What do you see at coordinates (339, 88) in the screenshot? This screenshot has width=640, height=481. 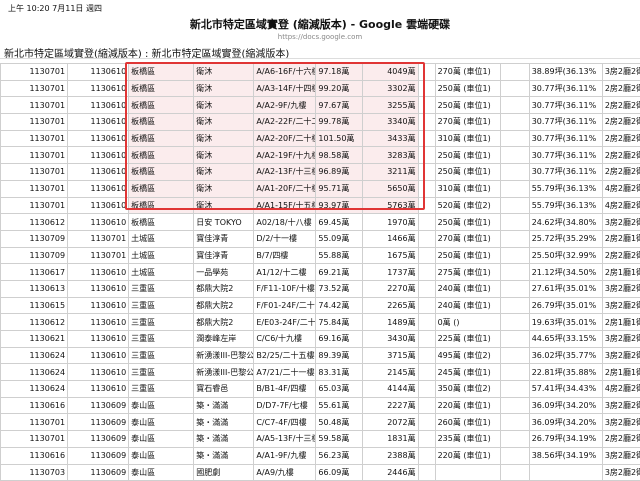 I see `table-cell: 99.20萬` at bounding box center [339, 88].